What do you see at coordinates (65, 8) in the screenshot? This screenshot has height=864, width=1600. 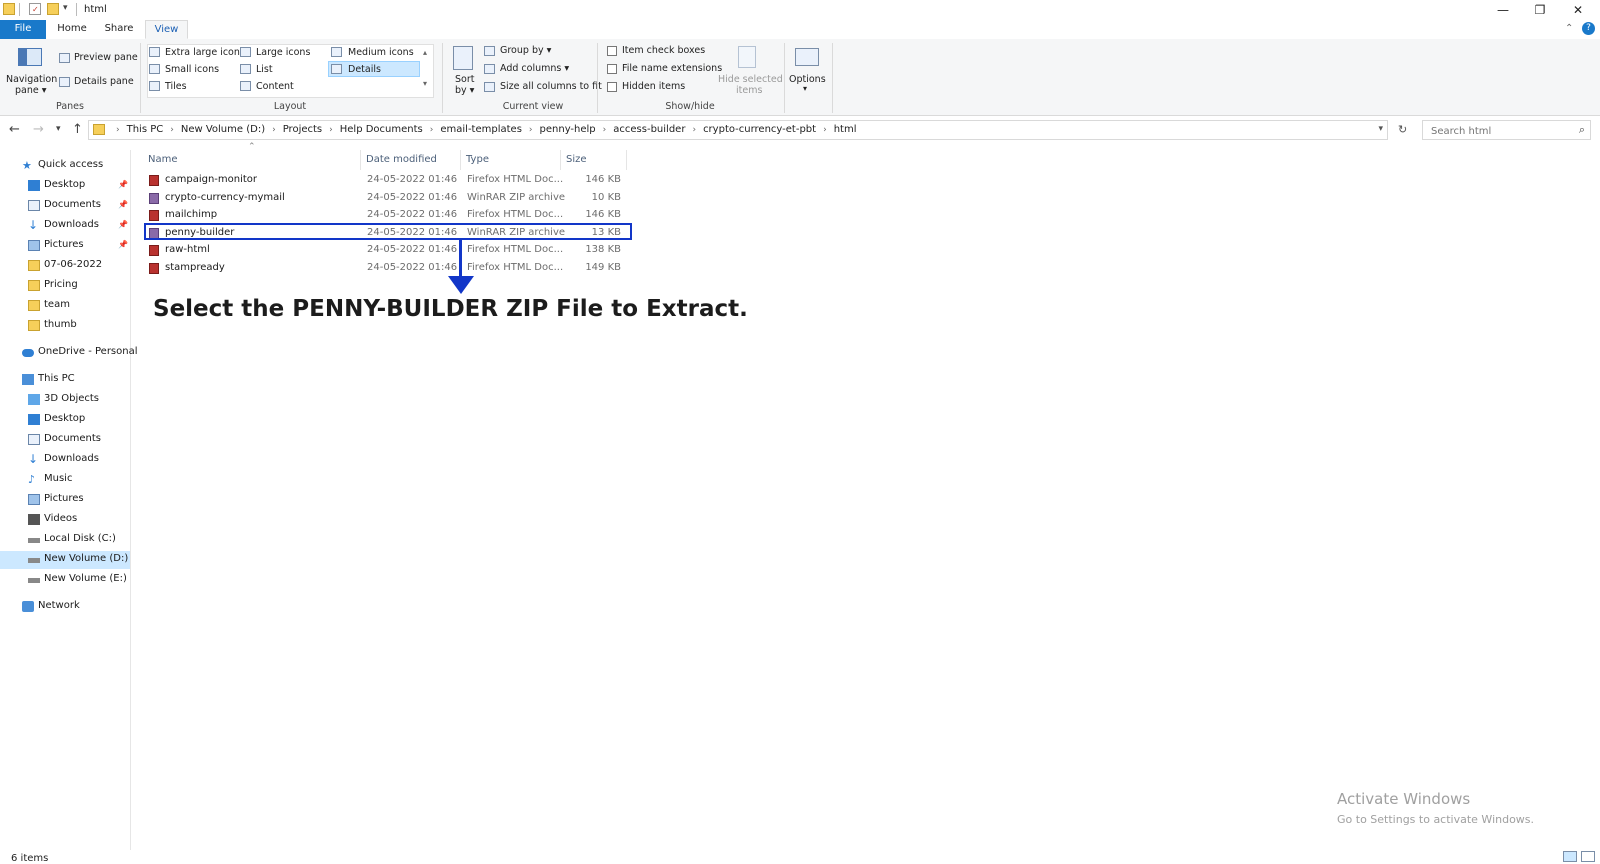 I see `customize-toolbar-chevron-icon: ▾` at bounding box center [65, 8].